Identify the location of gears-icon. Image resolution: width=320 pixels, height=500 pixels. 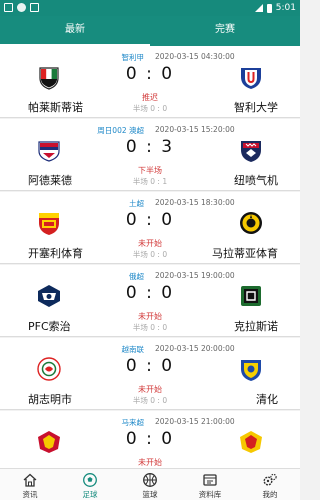
(270, 479).